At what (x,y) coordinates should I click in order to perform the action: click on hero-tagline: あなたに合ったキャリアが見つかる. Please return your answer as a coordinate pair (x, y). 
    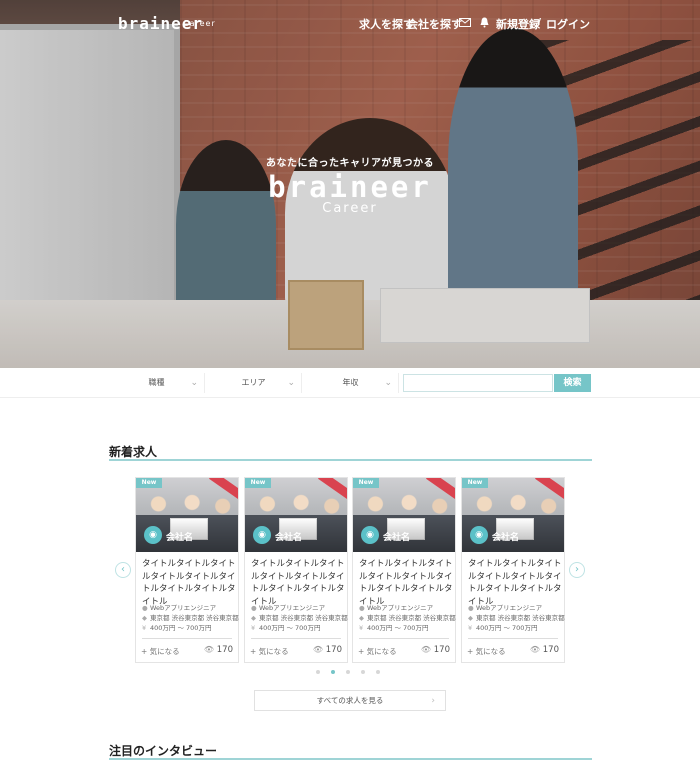
    Looking at the image, I should click on (350, 163).